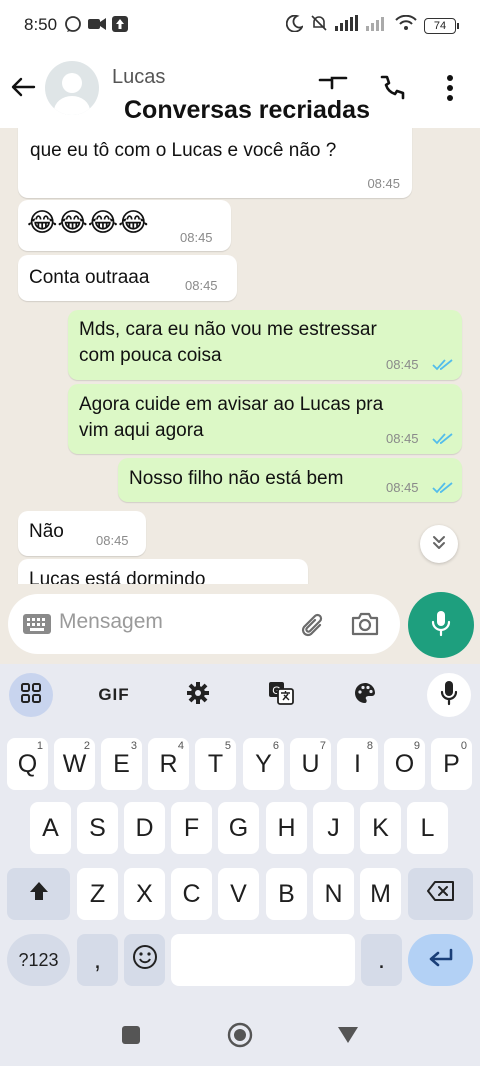  I want to click on key-label: G, so click(238, 827).